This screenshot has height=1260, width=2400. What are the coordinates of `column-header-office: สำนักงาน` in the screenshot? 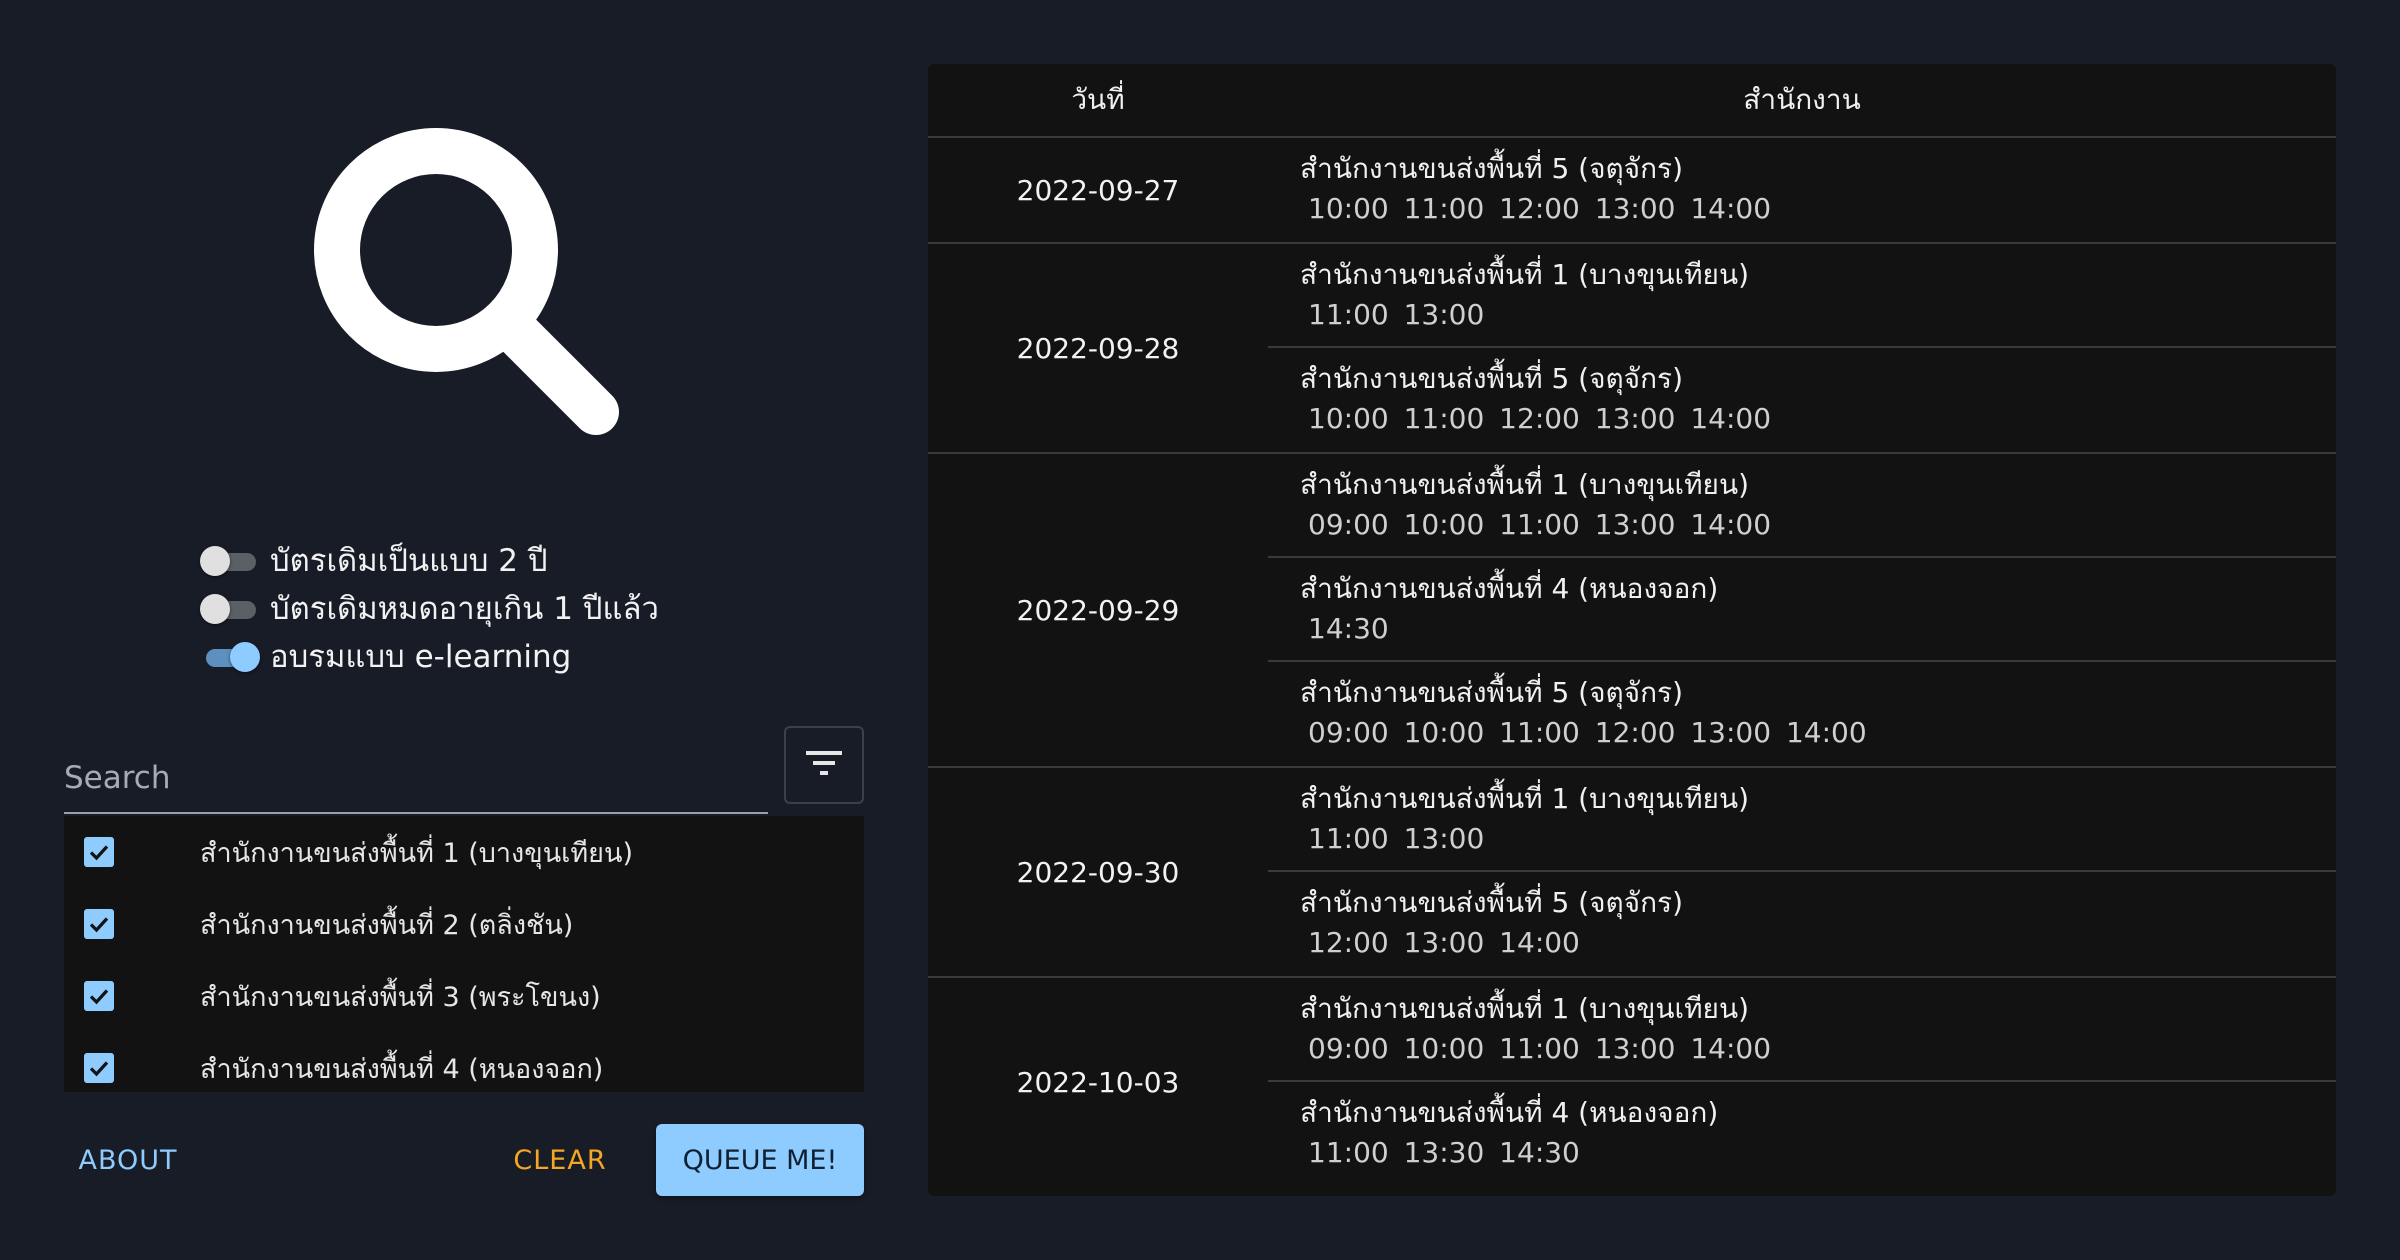 It's located at (1802, 99).